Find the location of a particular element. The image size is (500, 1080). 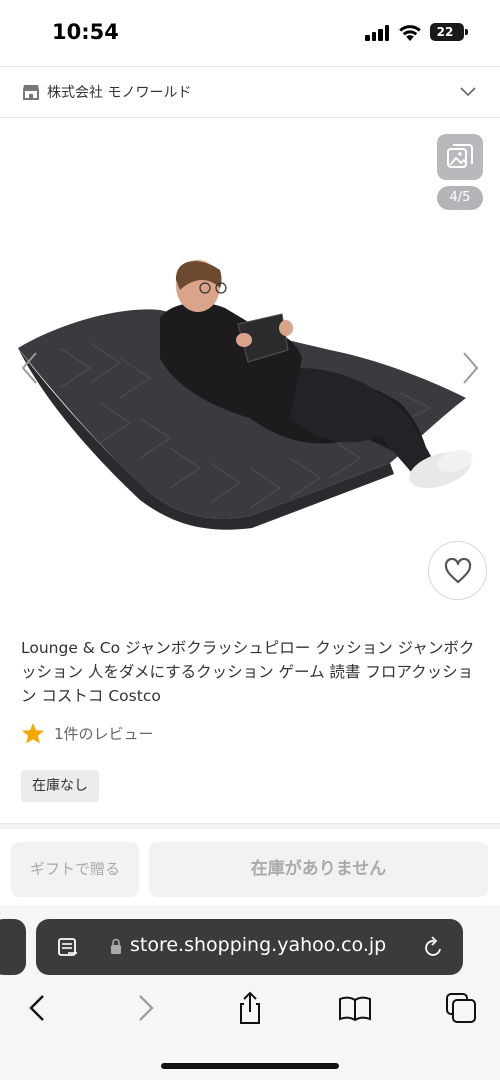

address-bar: store.shopping.yahoo.co.jp is located at coordinates (249, 947).